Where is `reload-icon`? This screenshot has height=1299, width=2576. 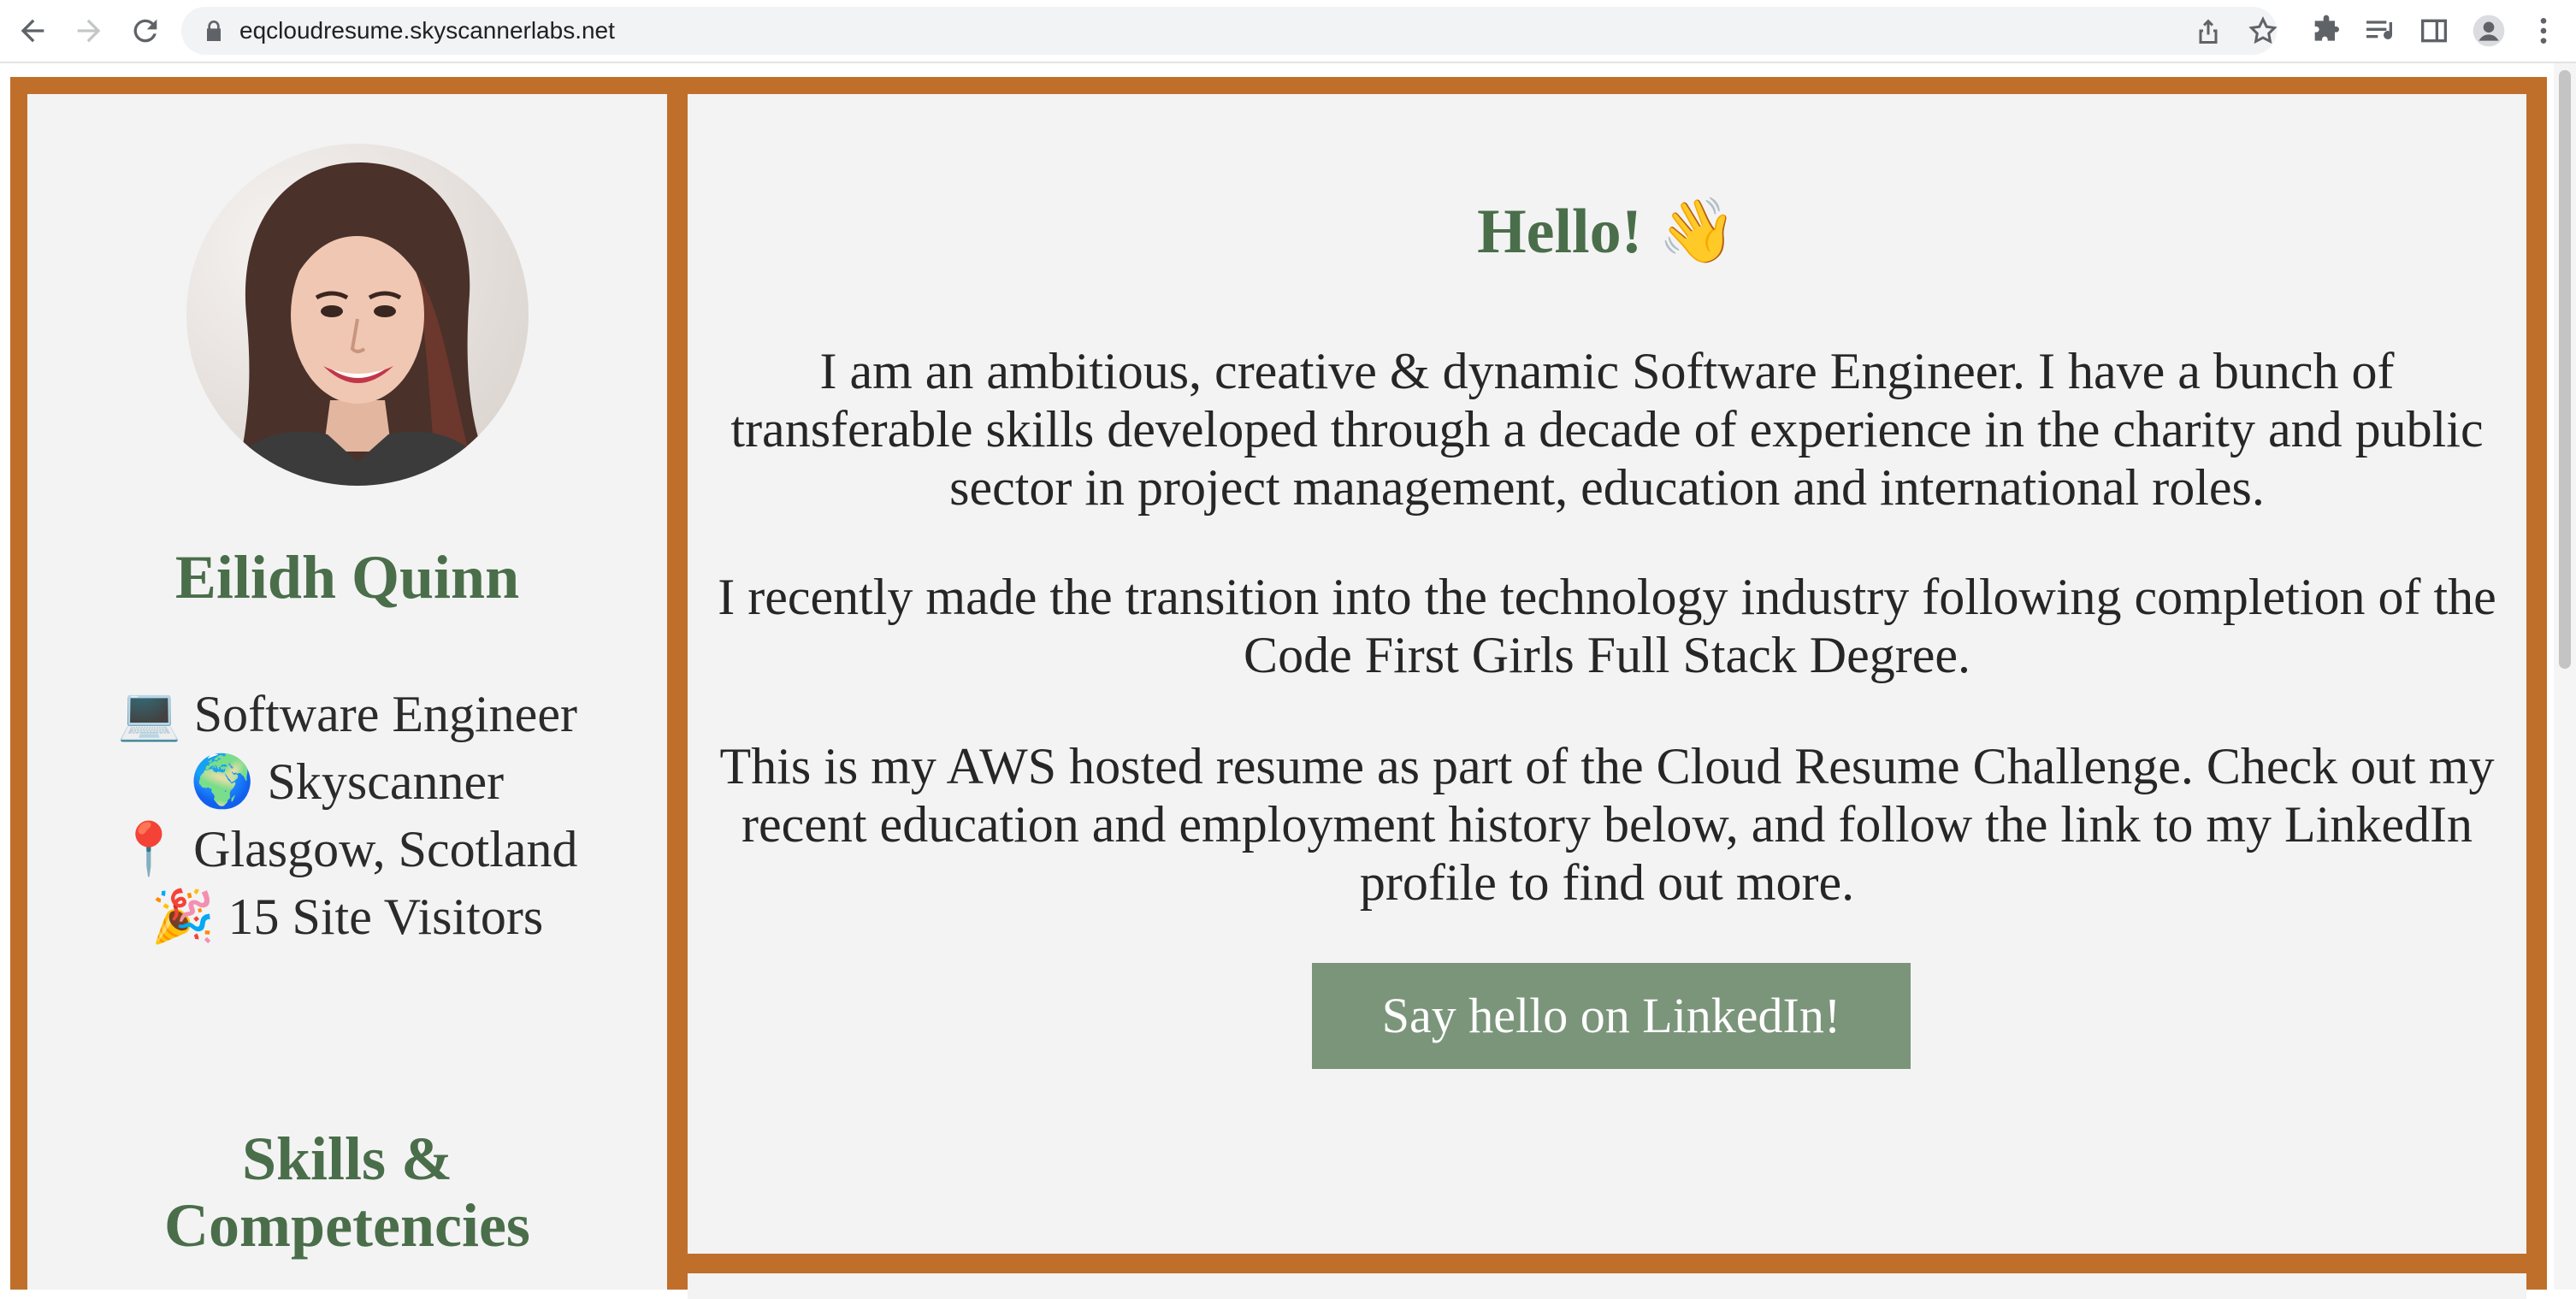 reload-icon is located at coordinates (145, 31).